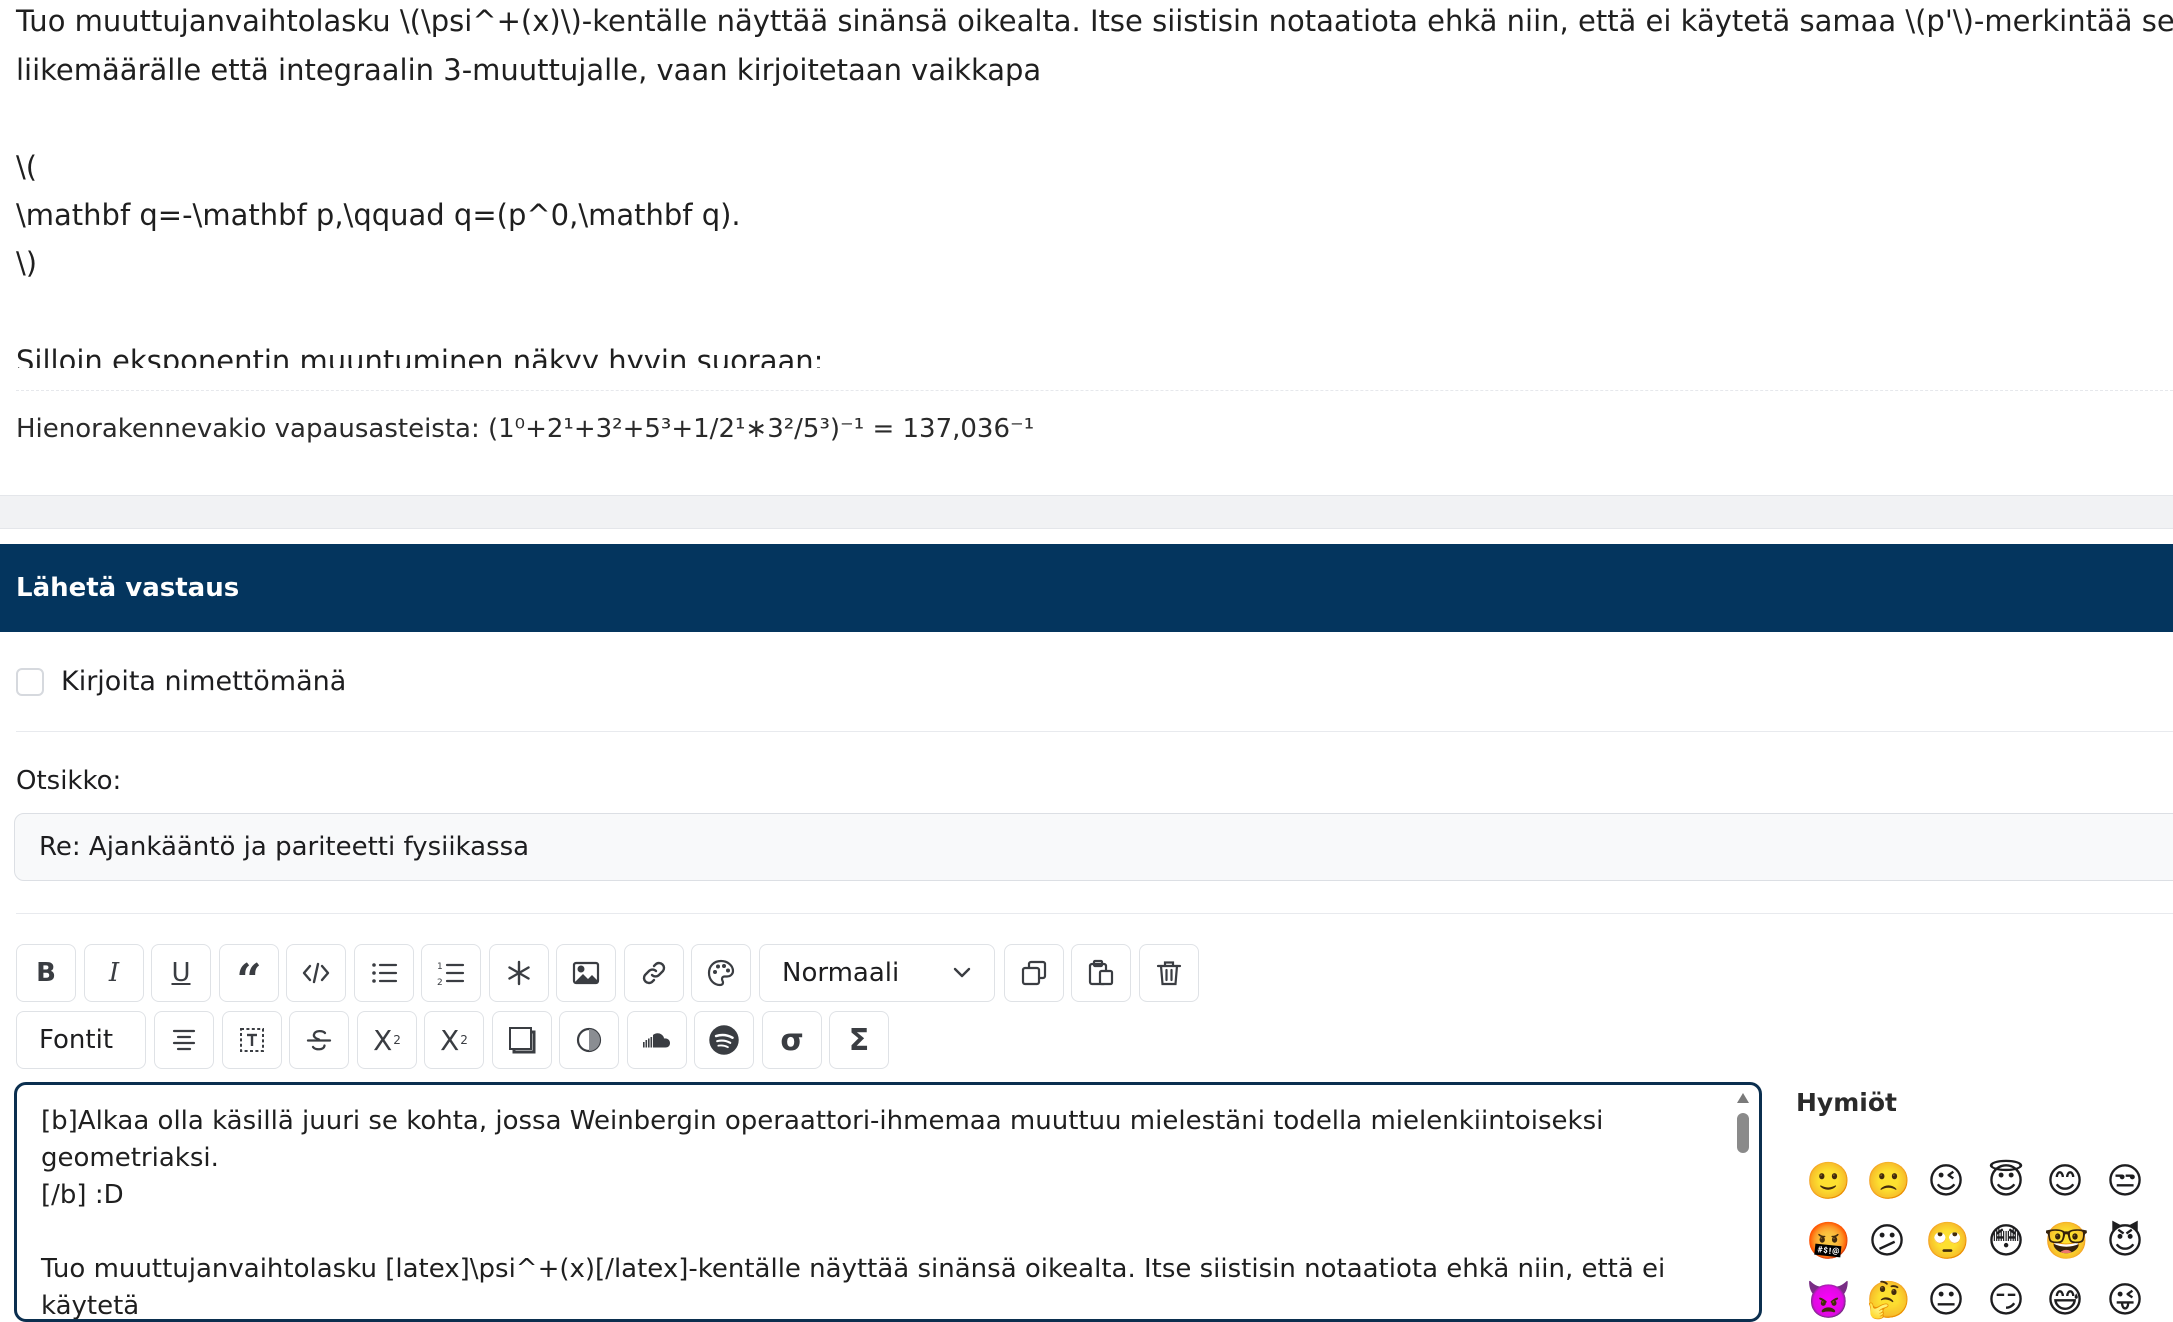 This screenshot has width=2173, height=1322. What do you see at coordinates (2065, 1301) in the screenshot?
I see `smiley-icon: 😅` at bounding box center [2065, 1301].